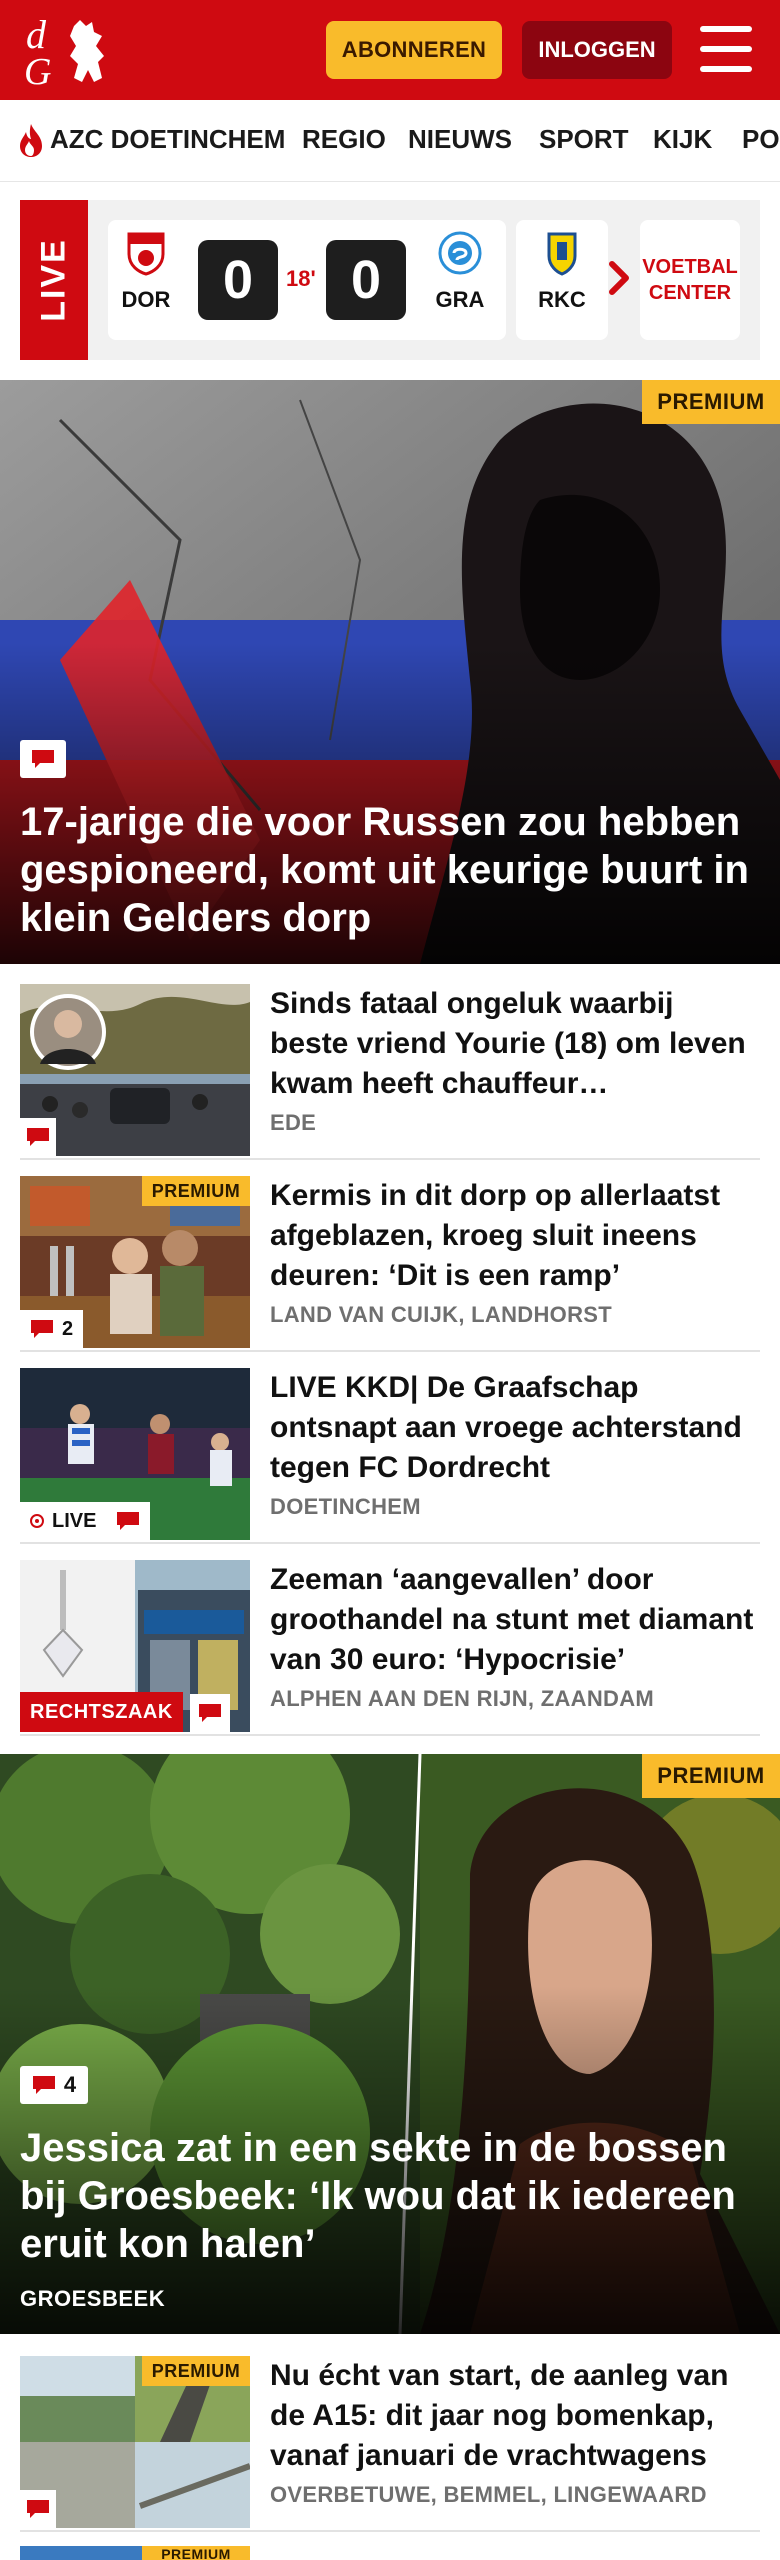  Describe the element at coordinates (68, 1328) in the screenshot. I see `comment-count: 2` at that location.